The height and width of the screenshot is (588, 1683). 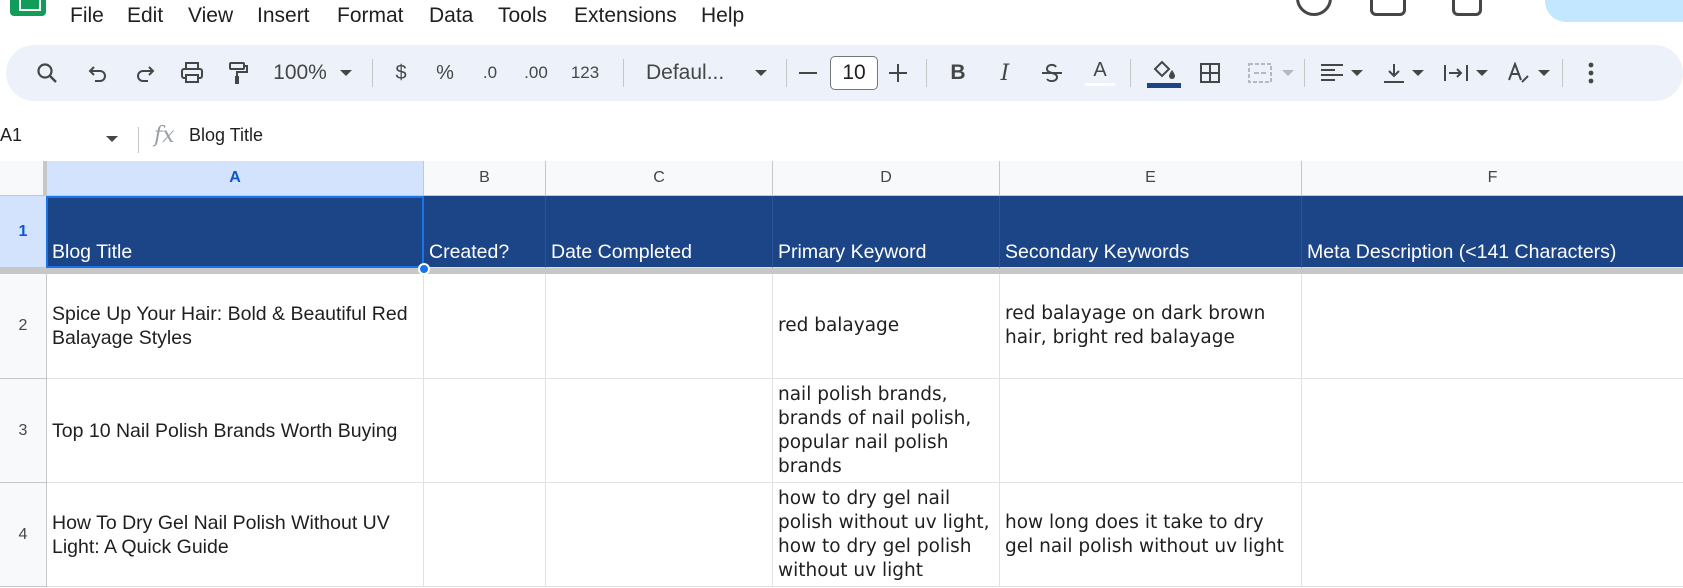 I want to click on text-wrap-icon, so click(x=1466, y=73).